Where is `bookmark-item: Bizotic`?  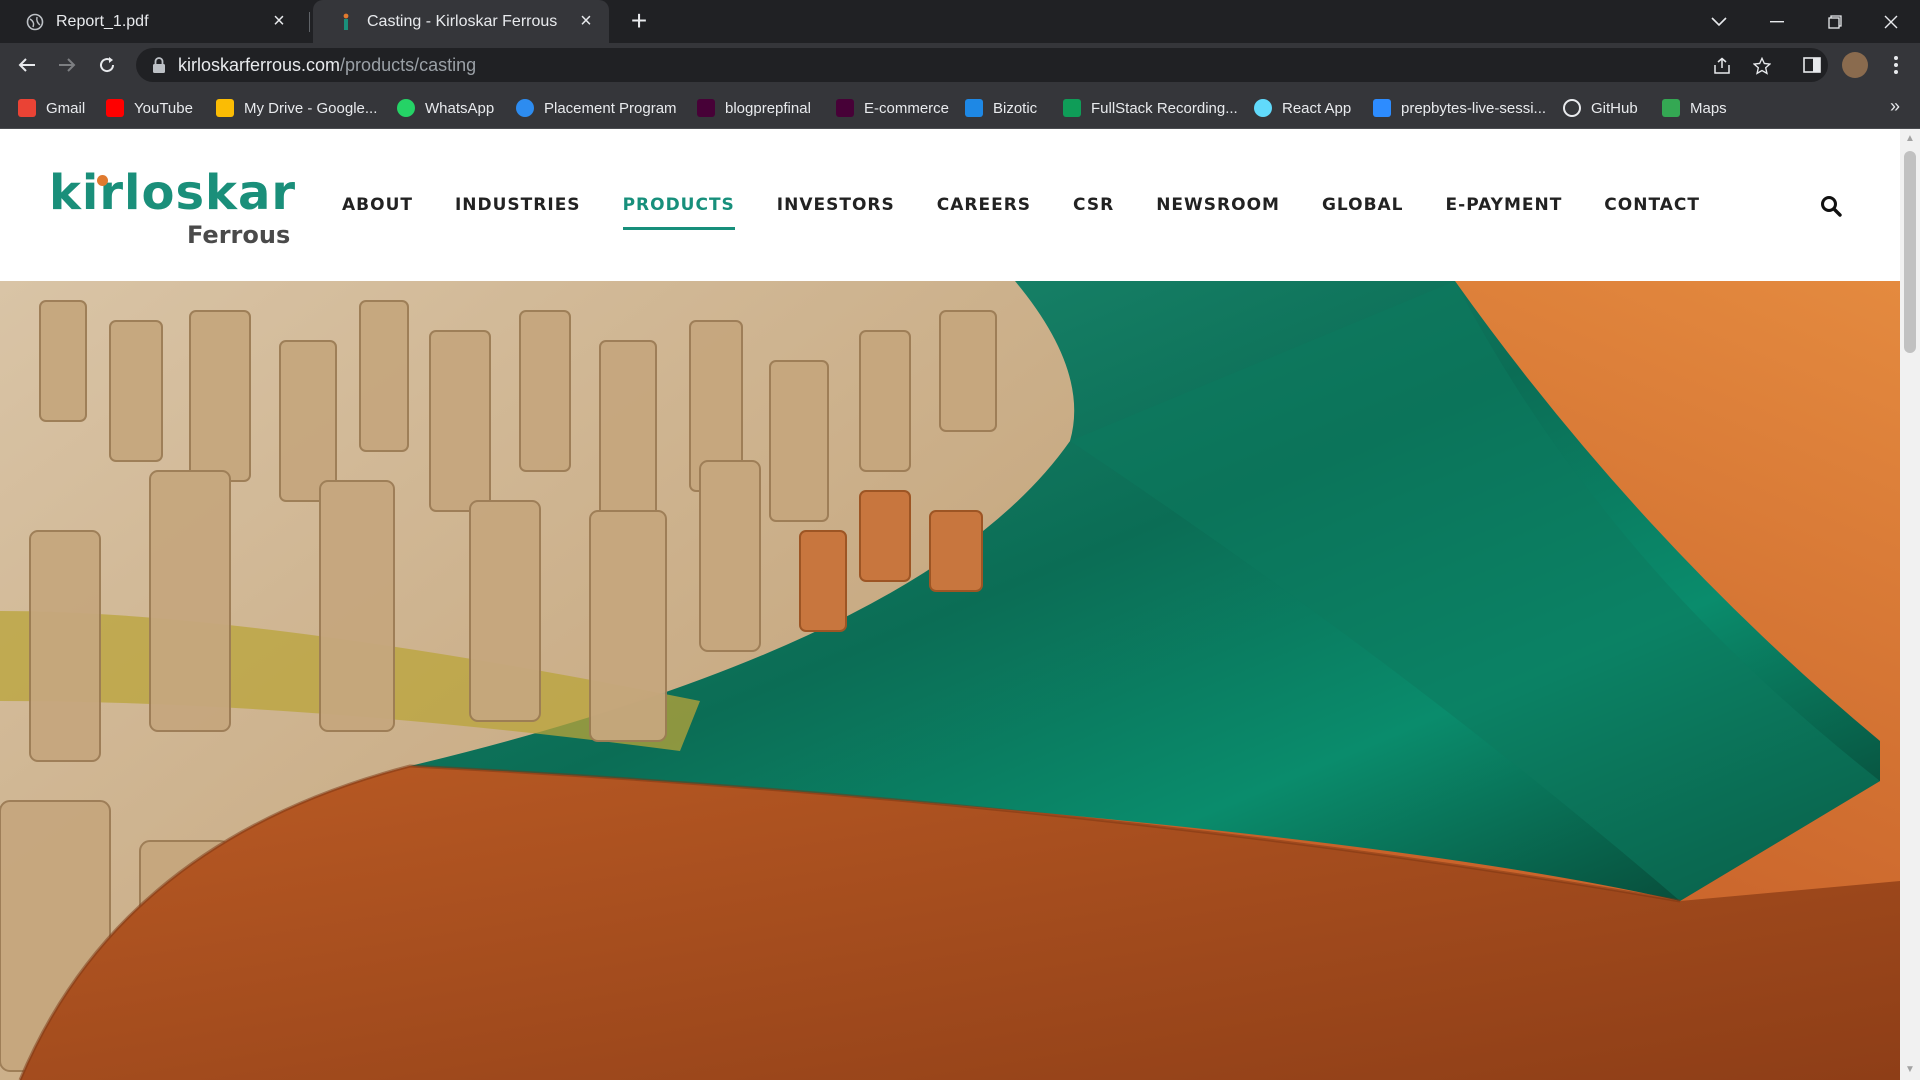
bookmark-item: Bizotic is located at coordinates (1001, 108).